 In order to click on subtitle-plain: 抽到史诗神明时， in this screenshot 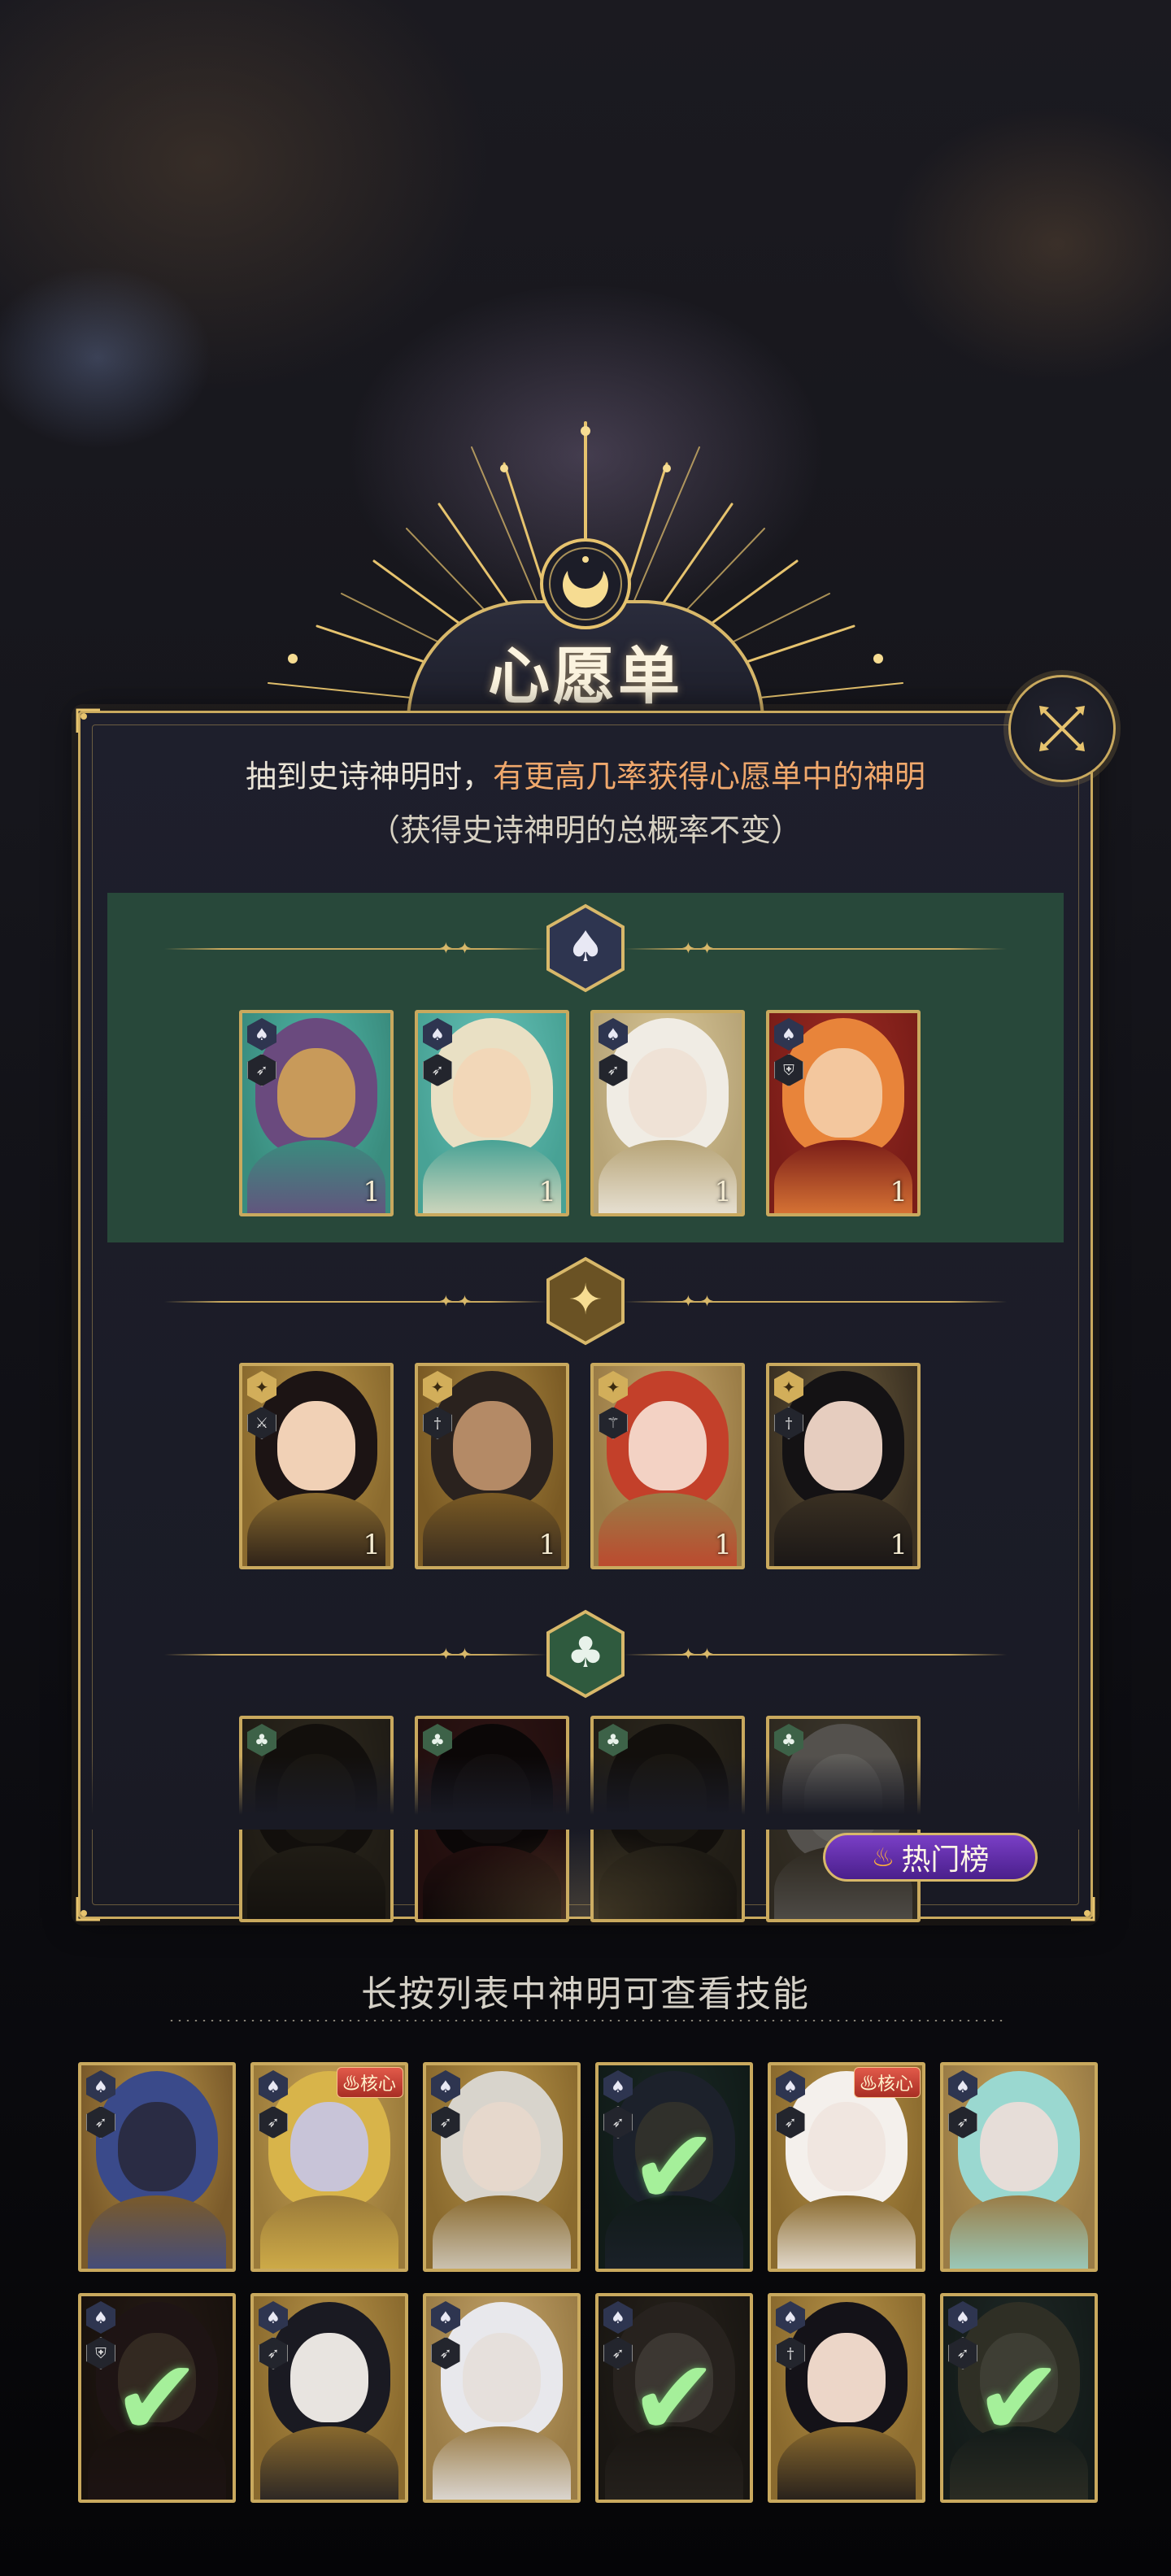, I will do `click(369, 777)`.